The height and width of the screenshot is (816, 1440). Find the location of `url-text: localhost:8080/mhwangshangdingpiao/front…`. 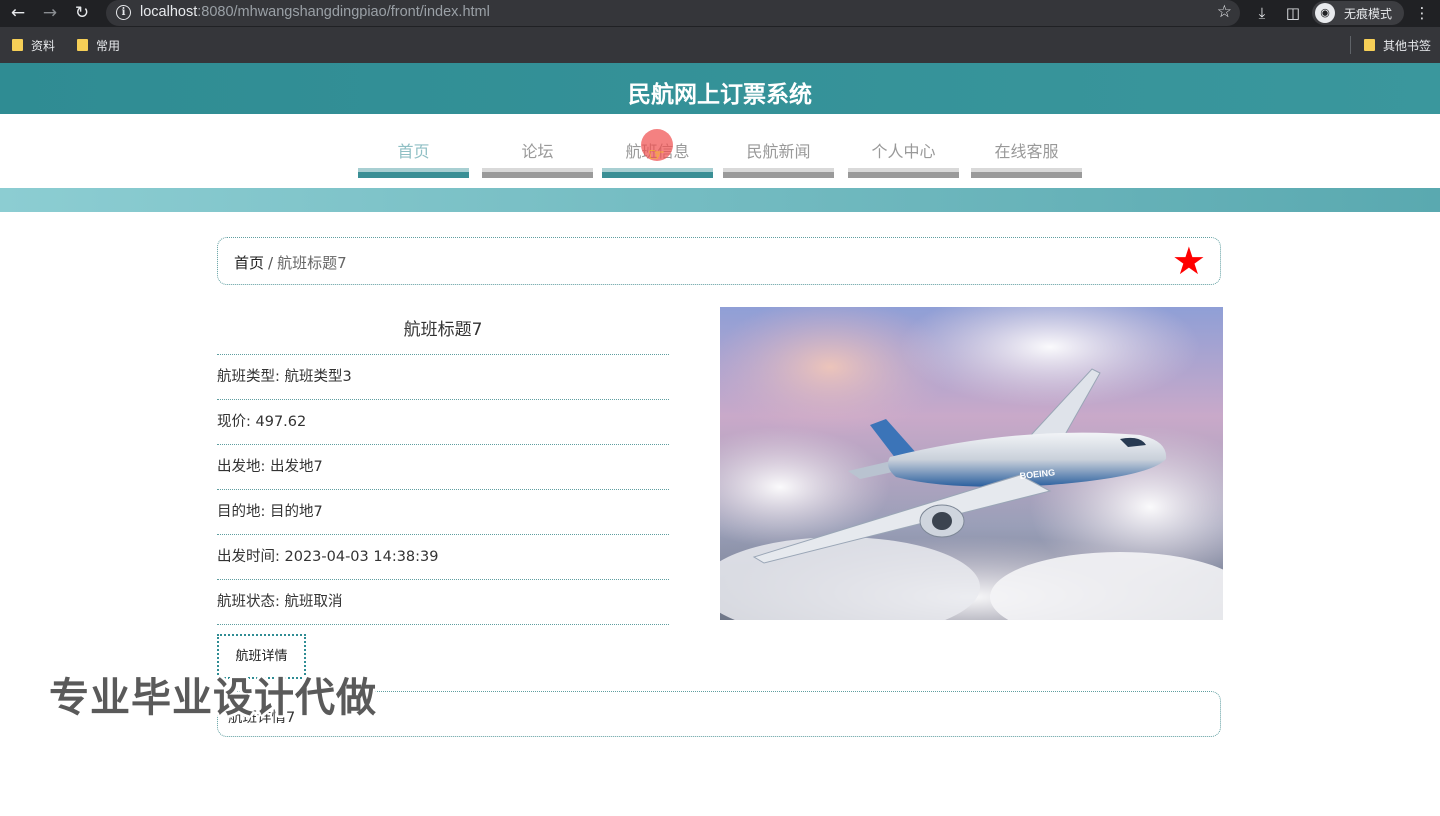

url-text: localhost:8080/mhwangshangdingpiao/front… is located at coordinates (315, 12).